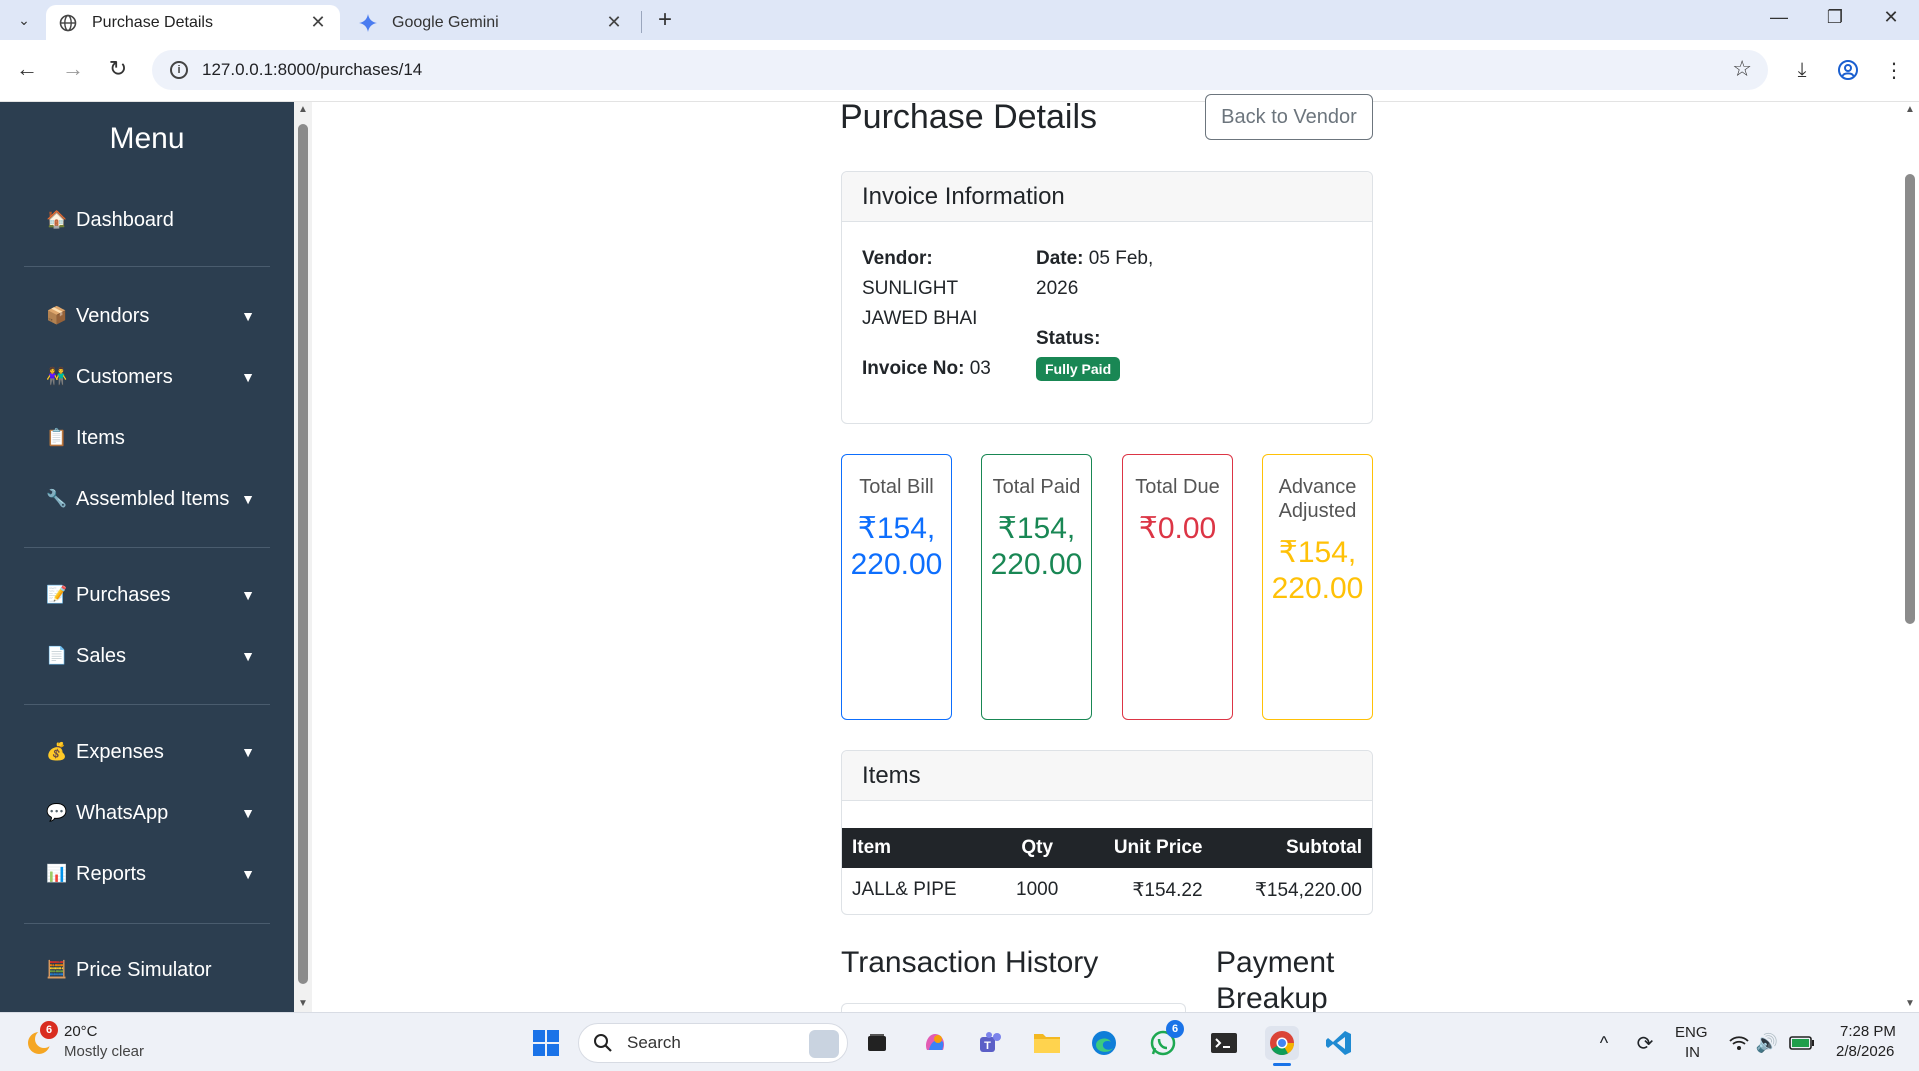 The image size is (1919, 1071). I want to click on edge-icon, so click(1104, 1043).